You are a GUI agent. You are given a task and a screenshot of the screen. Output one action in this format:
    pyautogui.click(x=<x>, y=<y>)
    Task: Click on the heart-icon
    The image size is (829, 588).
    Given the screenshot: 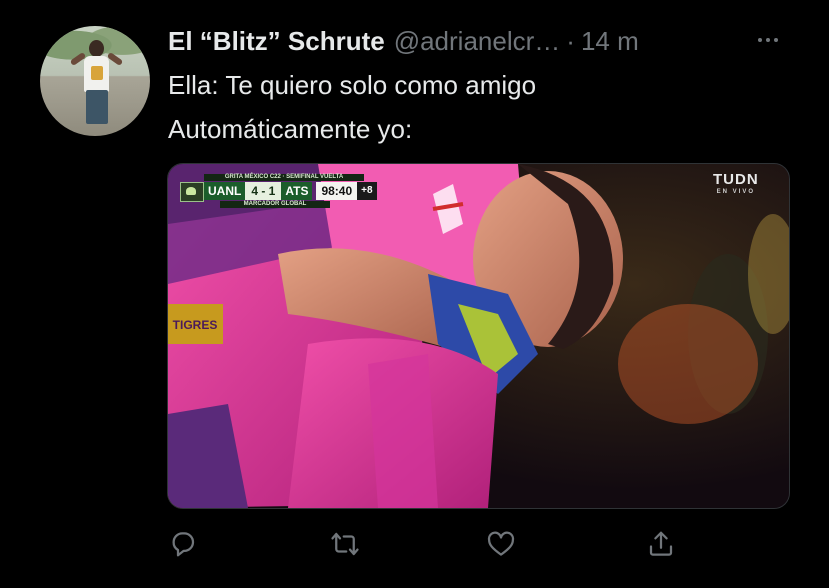 What is the action you would take?
    pyautogui.click(x=501, y=543)
    